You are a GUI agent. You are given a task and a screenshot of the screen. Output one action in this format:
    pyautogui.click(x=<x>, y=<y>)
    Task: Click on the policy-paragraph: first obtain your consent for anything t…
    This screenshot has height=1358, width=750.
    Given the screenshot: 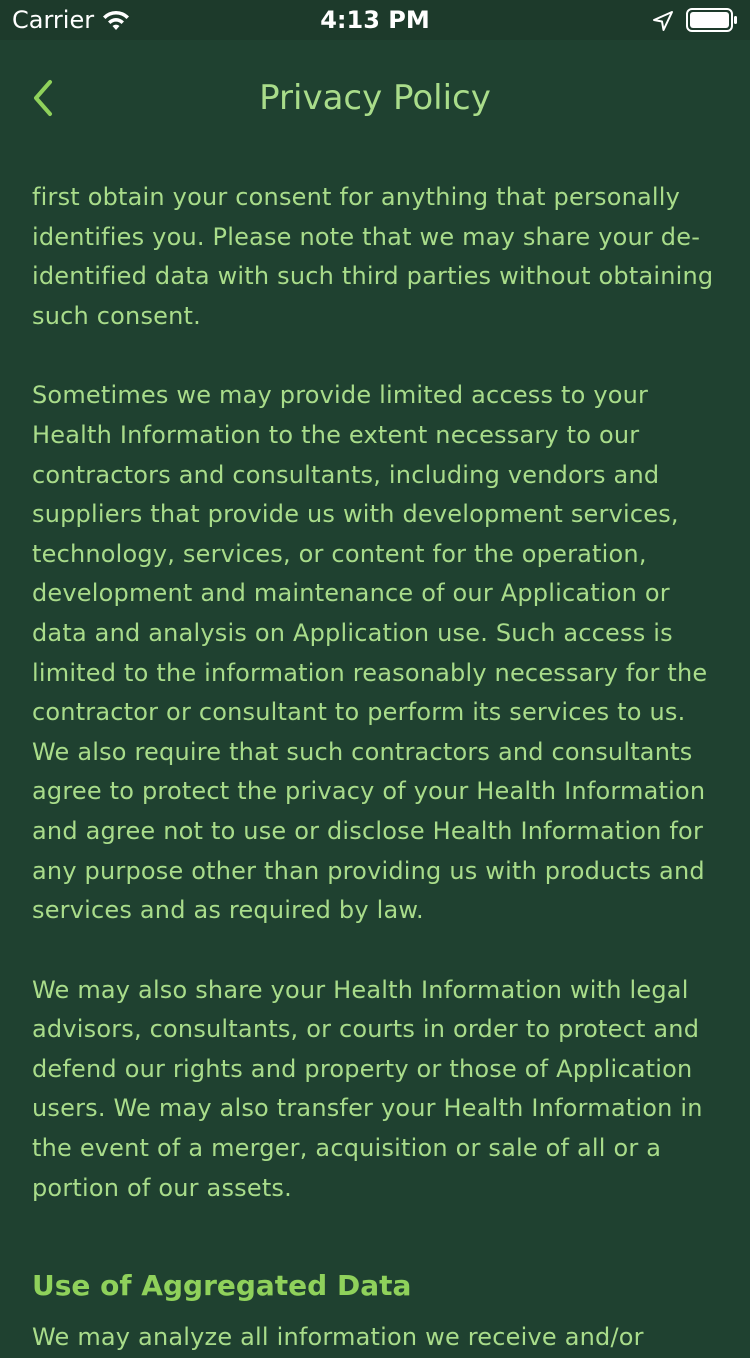 What is the action you would take?
    pyautogui.click(x=373, y=256)
    